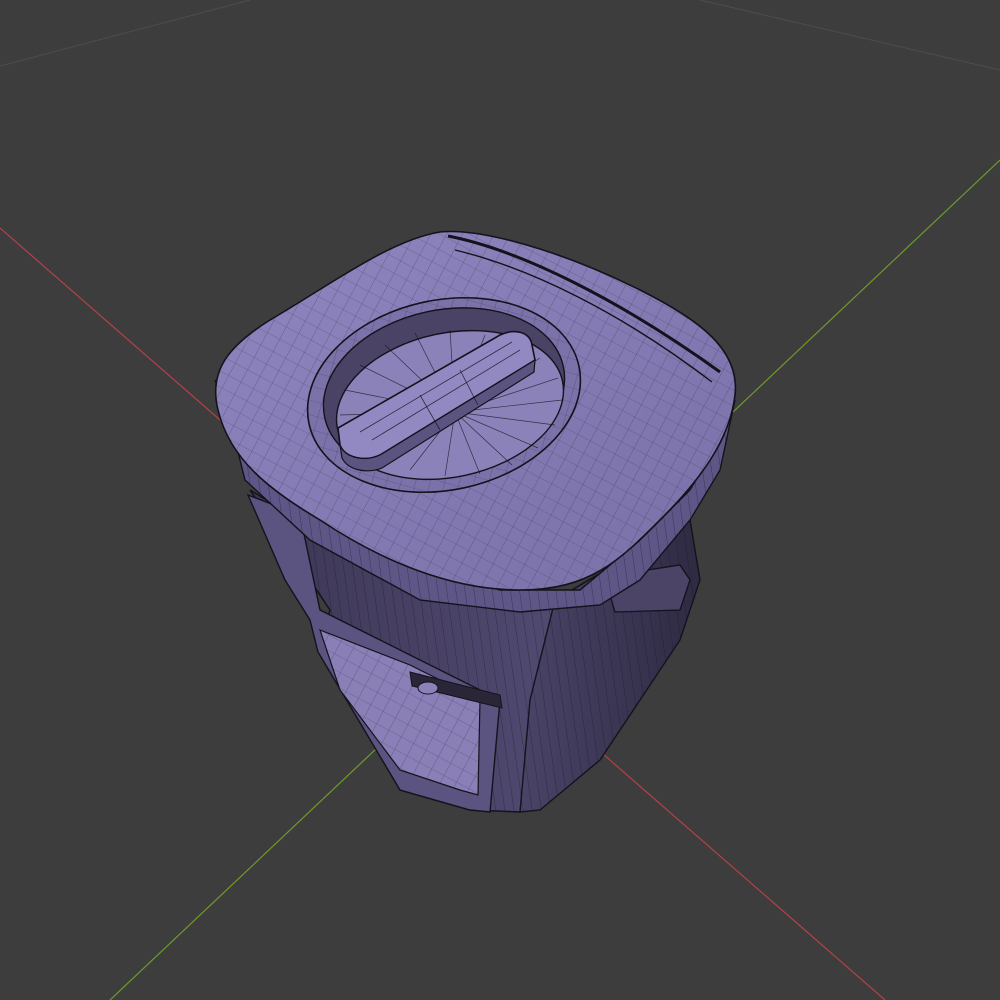 This screenshot has width=1000, height=1000. What do you see at coordinates (428, 688) in the screenshot?
I see `door-marker` at bounding box center [428, 688].